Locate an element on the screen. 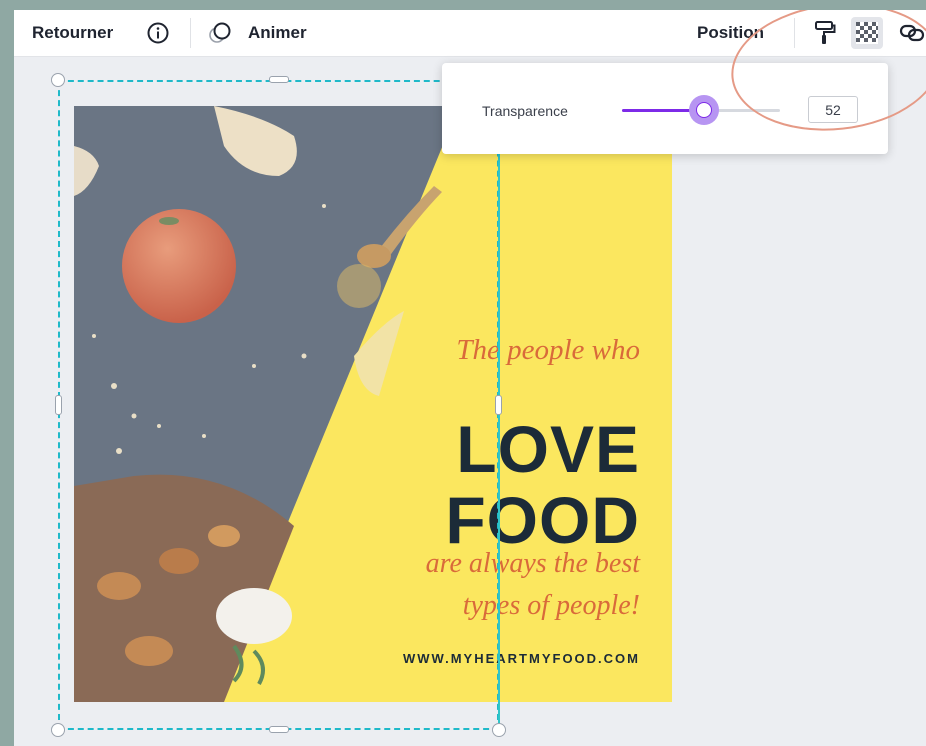 This screenshot has width=926, height=746. resize-handle-right is located at coordinates (498, 405).